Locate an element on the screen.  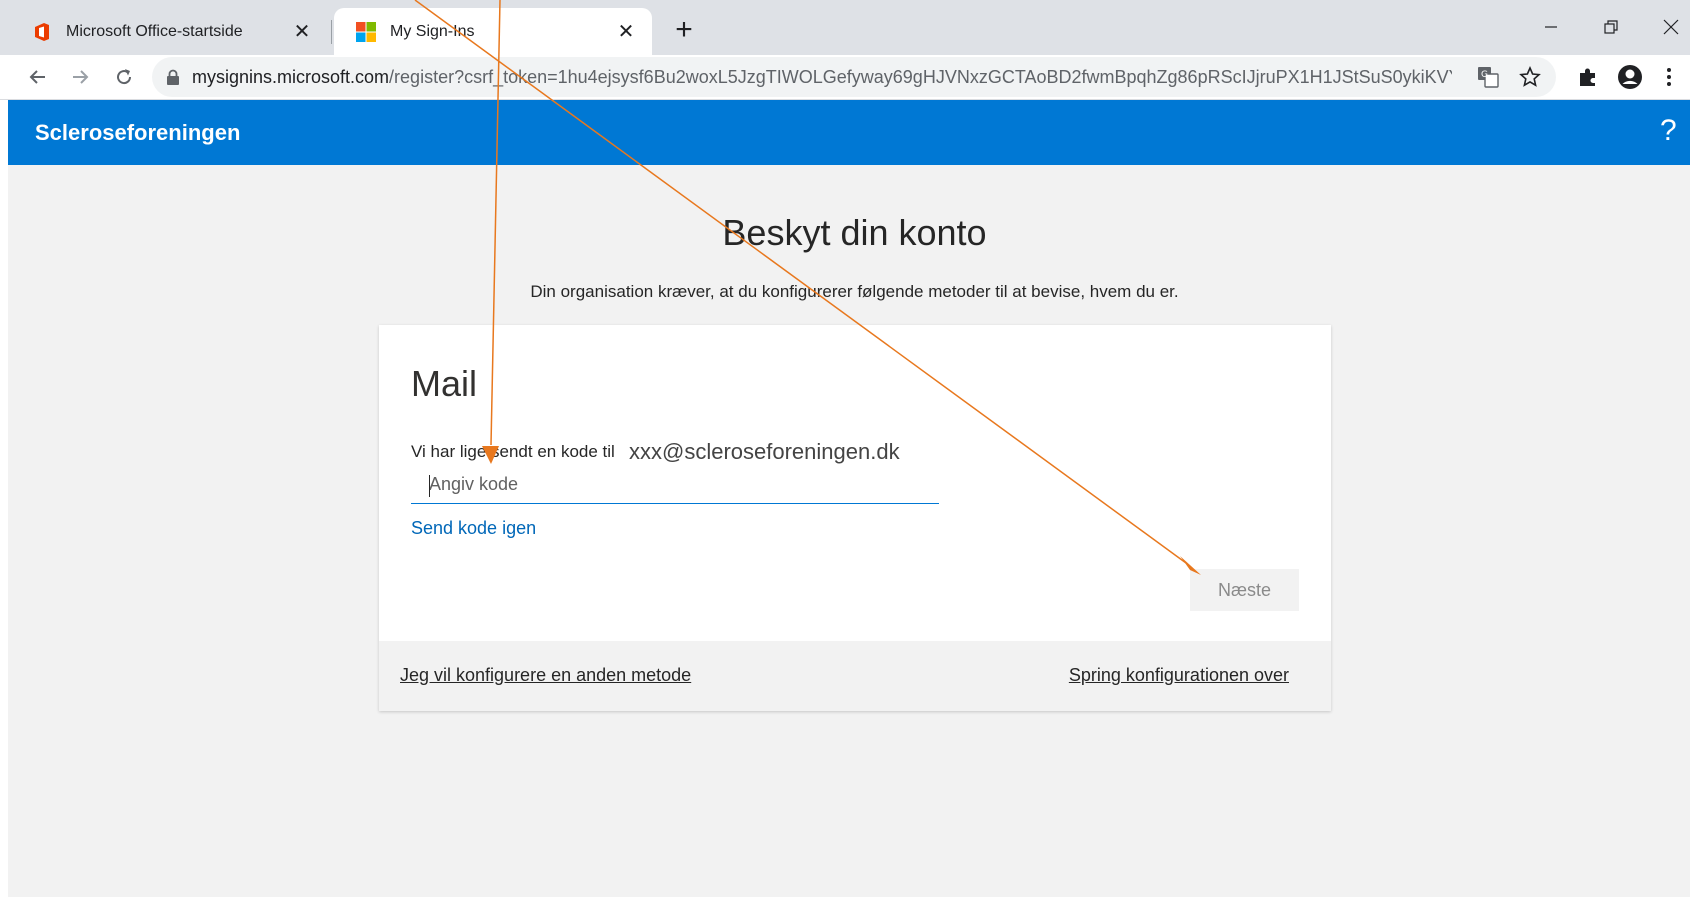
minimize-icon is located at coordinates (1551, 27).